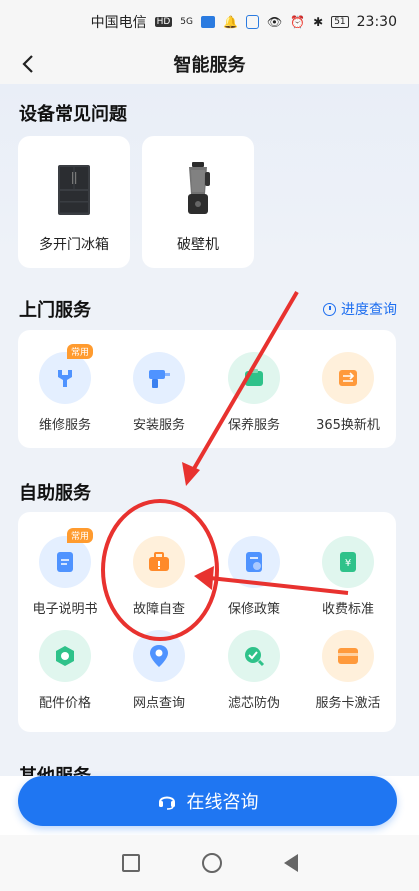  What do you see at coordinates (55, 310) in the screenshot?
I see `home-service-section-title: 上门服务` at bounding box center [55, 310].